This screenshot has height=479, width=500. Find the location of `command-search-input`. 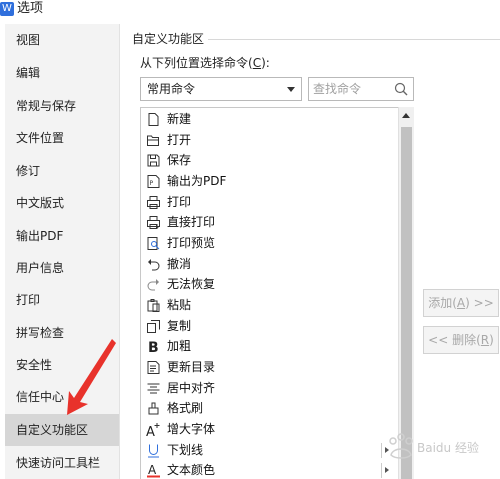

command-search-input is located at coordinates (351, 89).